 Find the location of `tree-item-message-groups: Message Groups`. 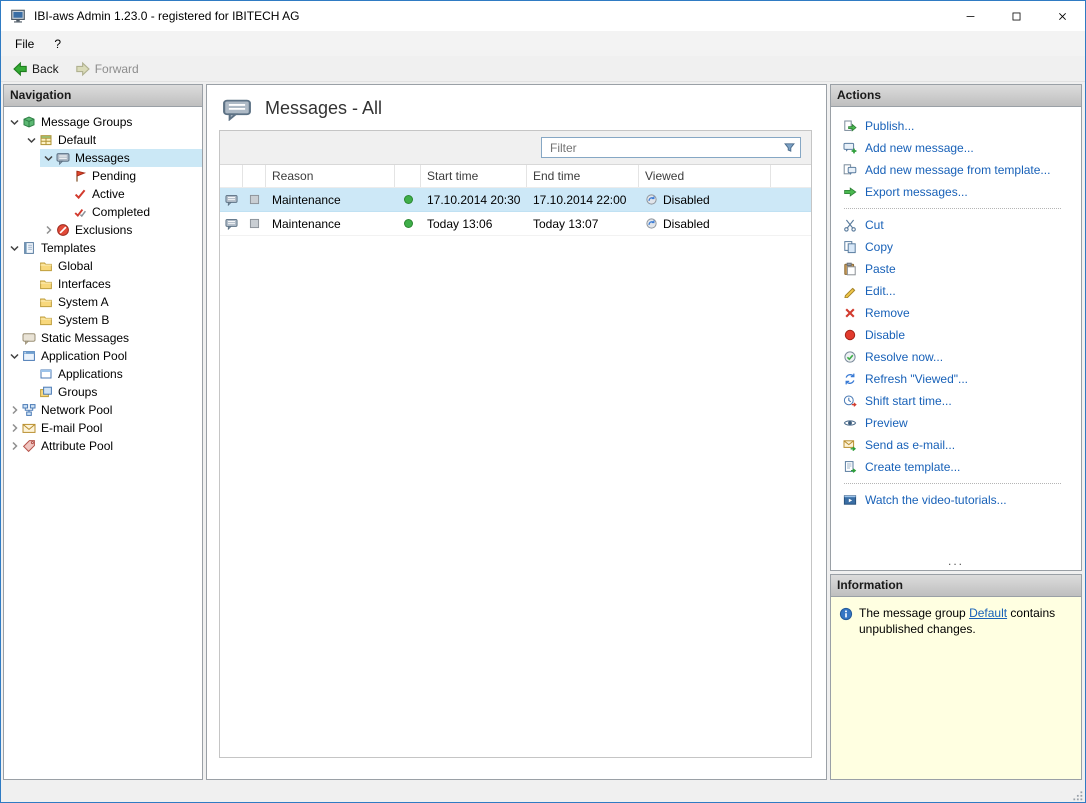

tree-item-message-groups: Message Groups is located at coordinates (104, 122).